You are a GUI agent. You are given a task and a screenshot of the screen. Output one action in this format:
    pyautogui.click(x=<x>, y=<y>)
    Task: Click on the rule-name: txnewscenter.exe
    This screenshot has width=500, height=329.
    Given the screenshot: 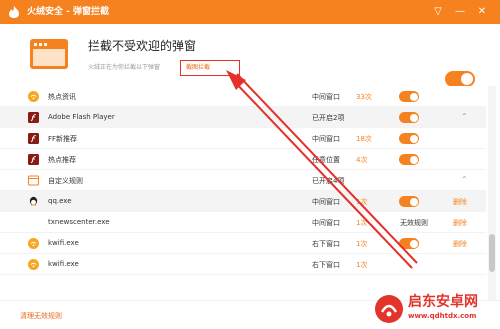 What is the action you would take?
    pyautogui.click(x=79, y=222)
    